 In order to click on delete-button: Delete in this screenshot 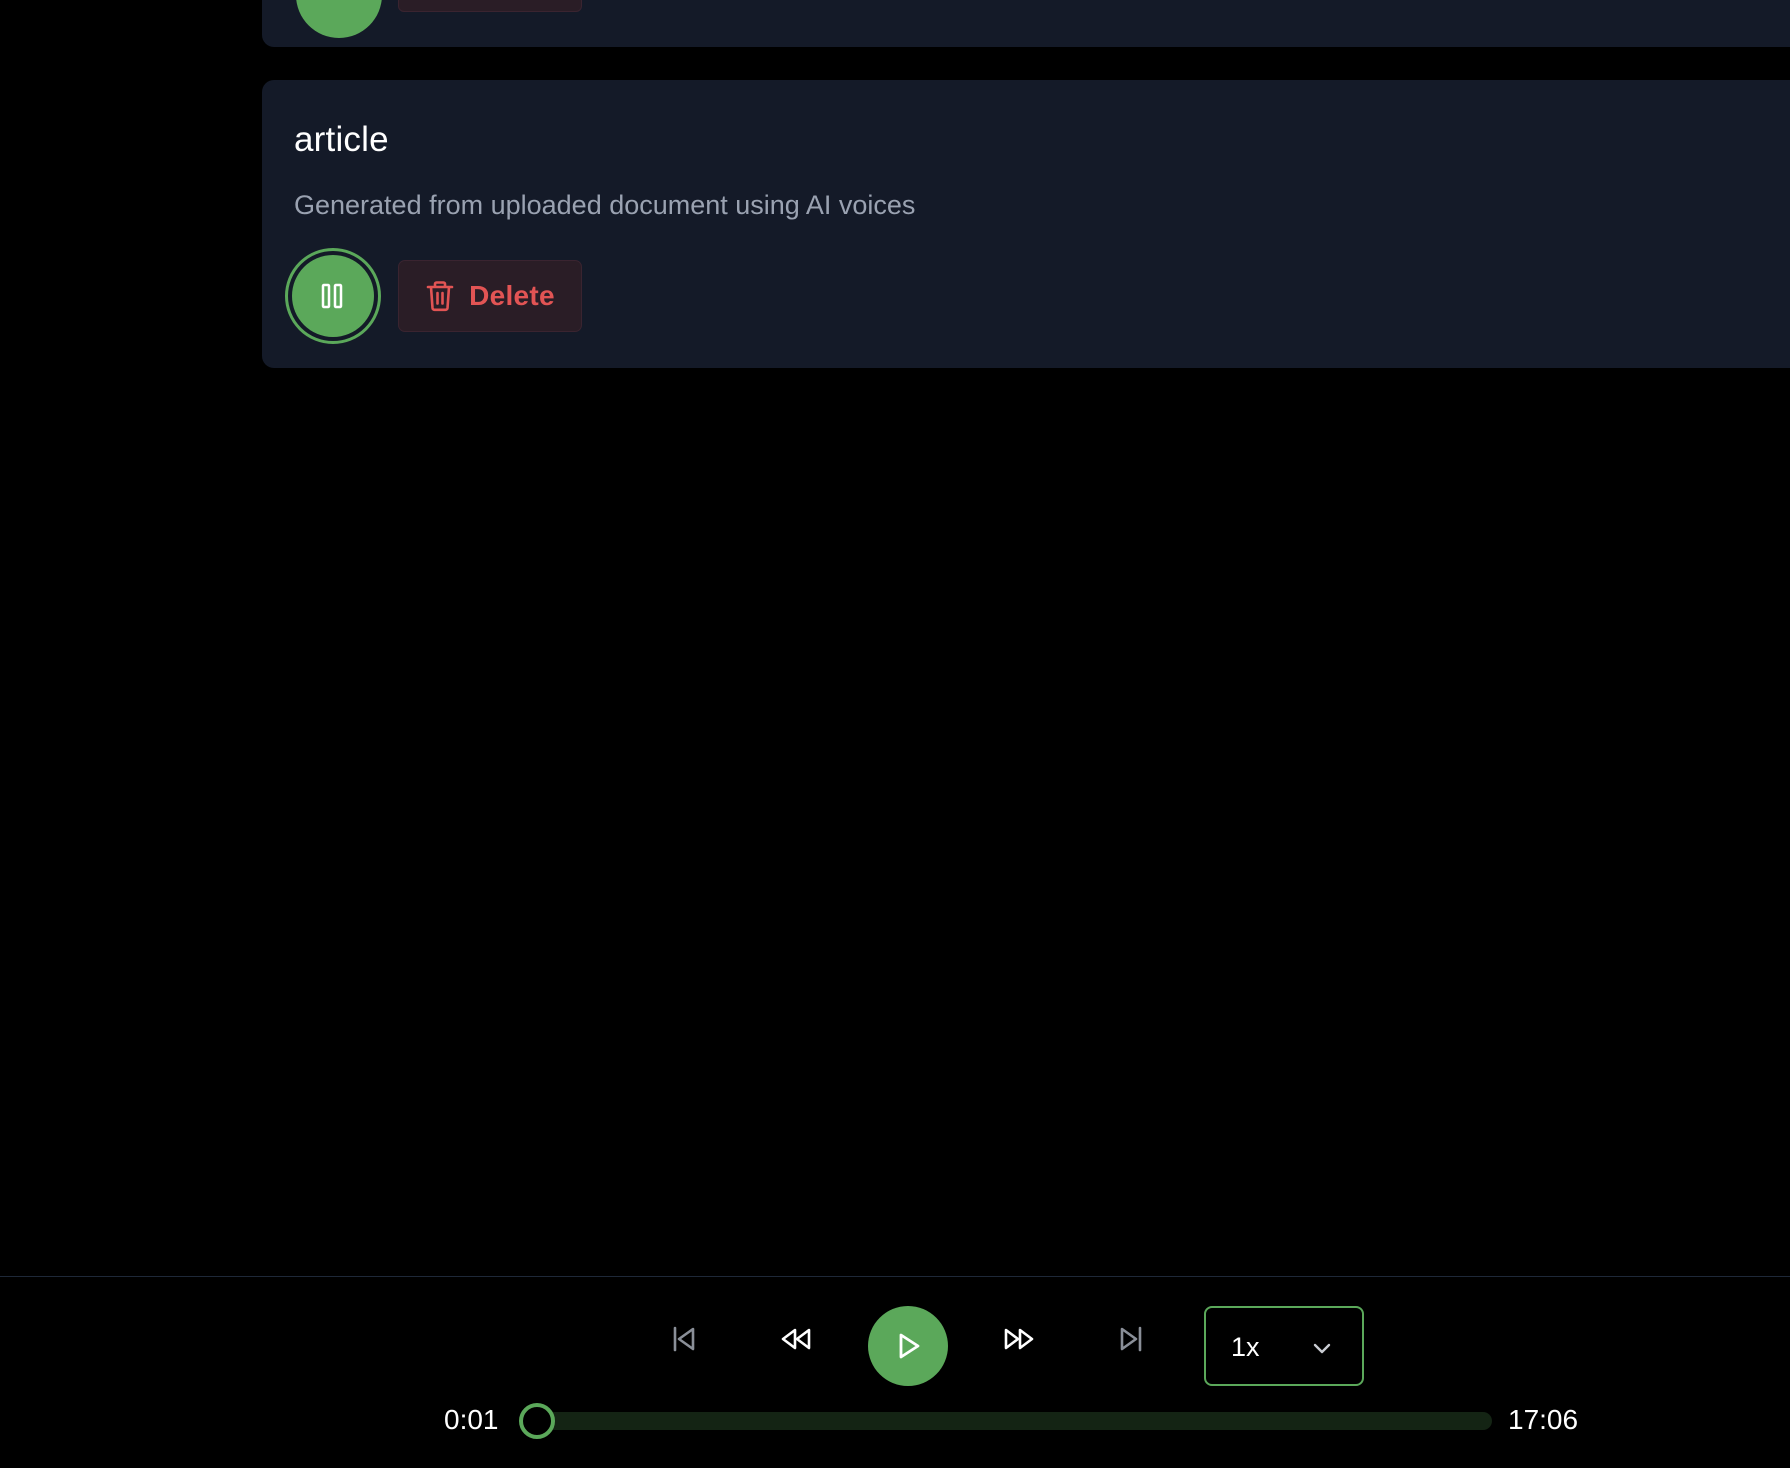, I will do `click(490, 296)`.